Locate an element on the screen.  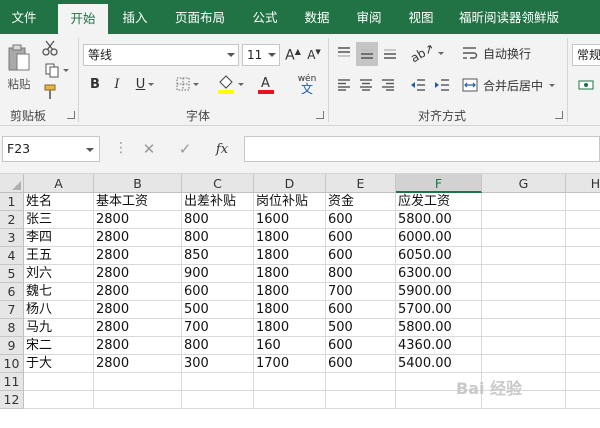
cell-d2: 1600 is located at coordinates (290, 220).